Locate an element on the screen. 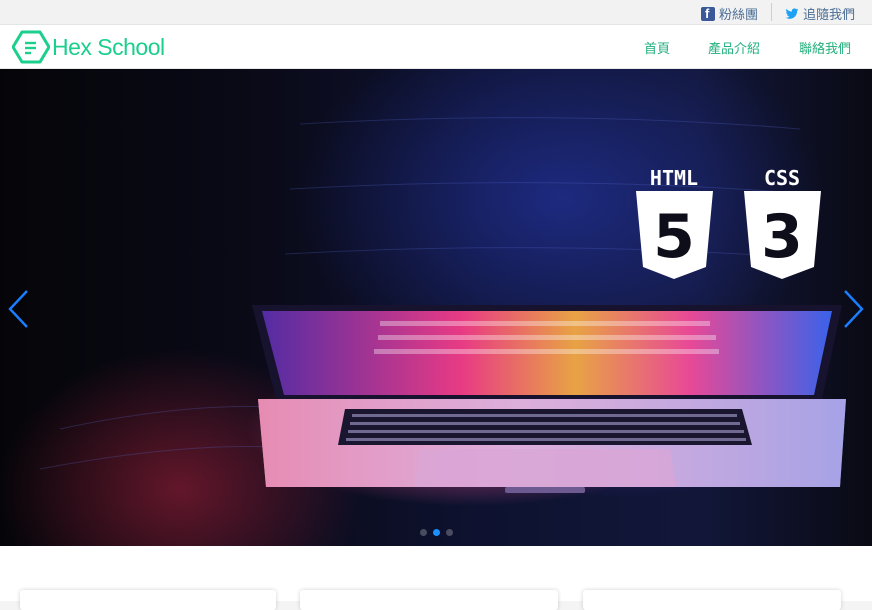 This screenshot has height=610, width=872. logo: Hex School is located at coordinates (88, 47).